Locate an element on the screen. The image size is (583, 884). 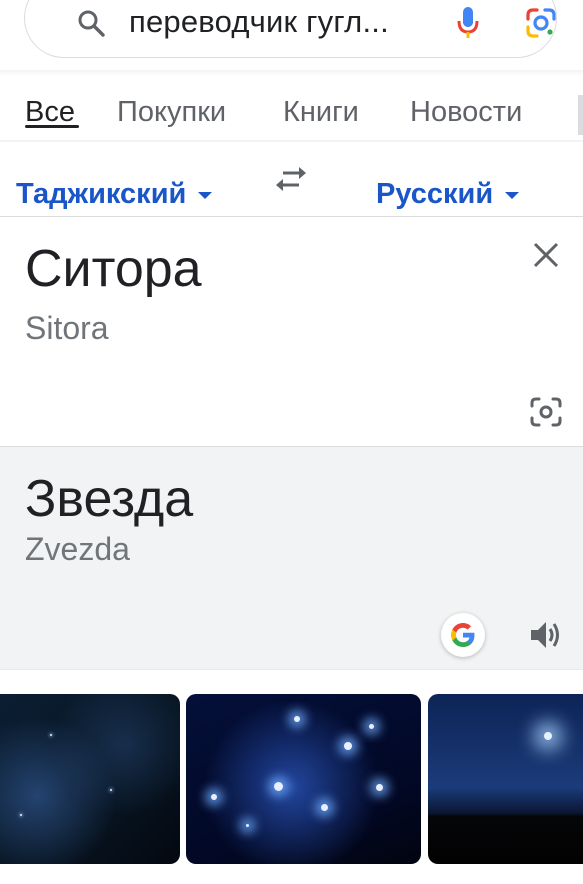
mic-icon is located at coordinates (468, 23).